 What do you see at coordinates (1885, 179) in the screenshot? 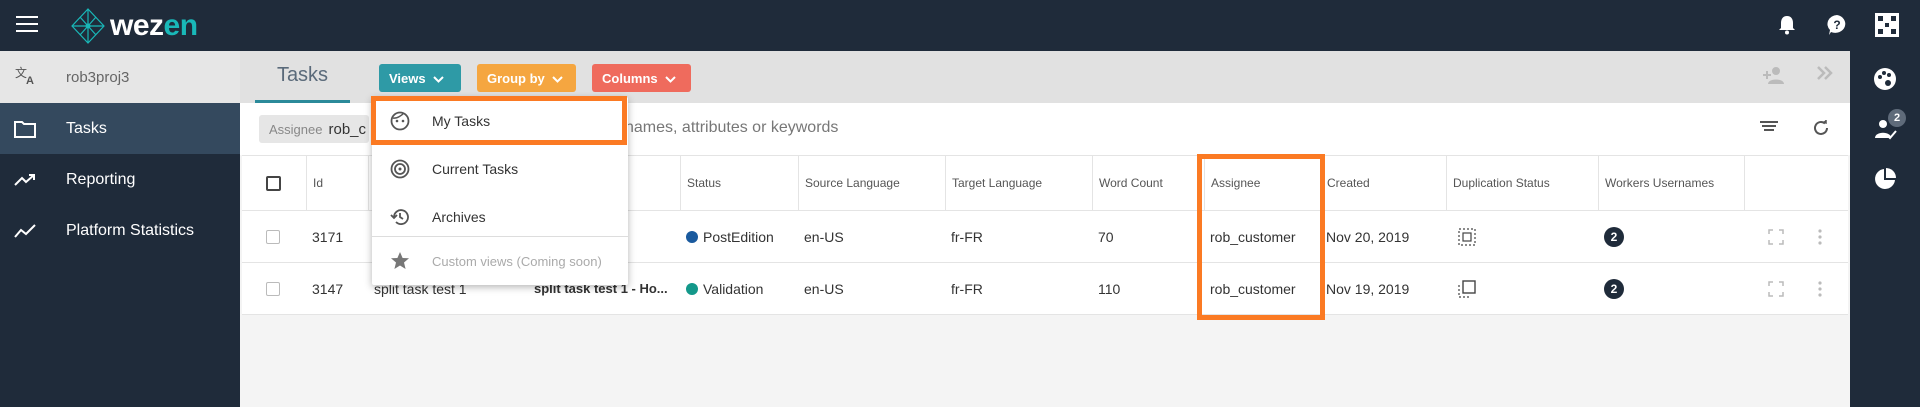
I see `pie-chart-icon` at bounding box center [1885, 179].